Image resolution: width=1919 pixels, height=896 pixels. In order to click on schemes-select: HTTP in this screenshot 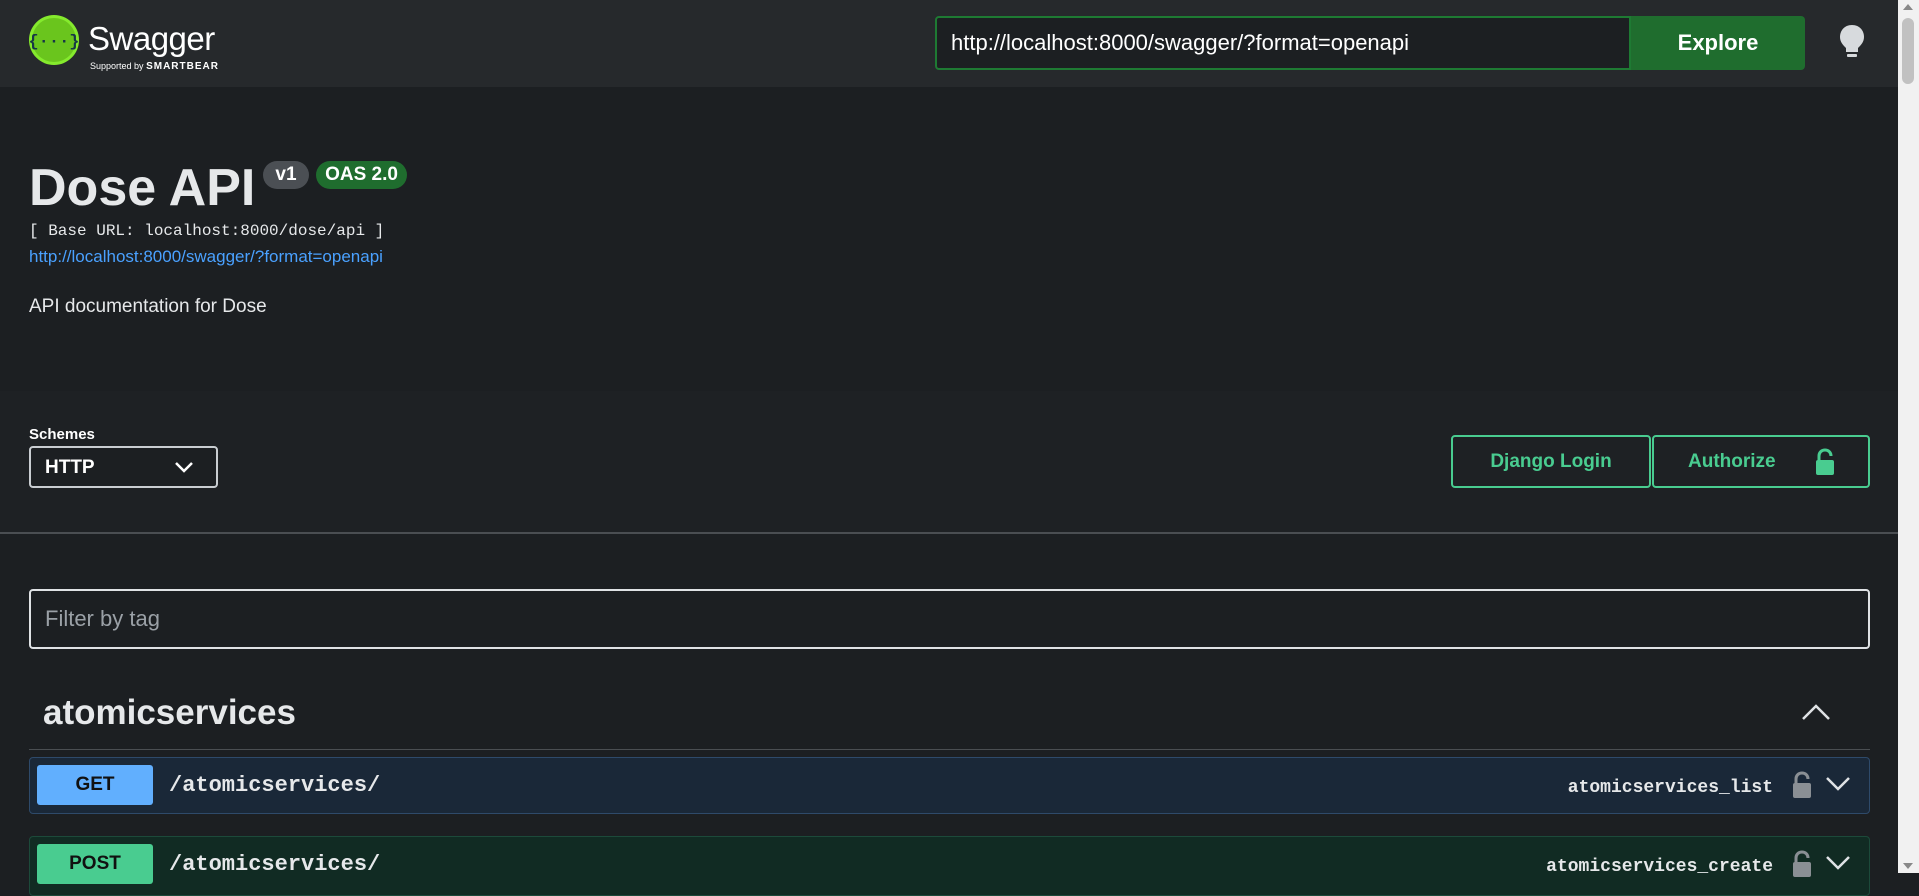, I will do `click(123, 467)`.